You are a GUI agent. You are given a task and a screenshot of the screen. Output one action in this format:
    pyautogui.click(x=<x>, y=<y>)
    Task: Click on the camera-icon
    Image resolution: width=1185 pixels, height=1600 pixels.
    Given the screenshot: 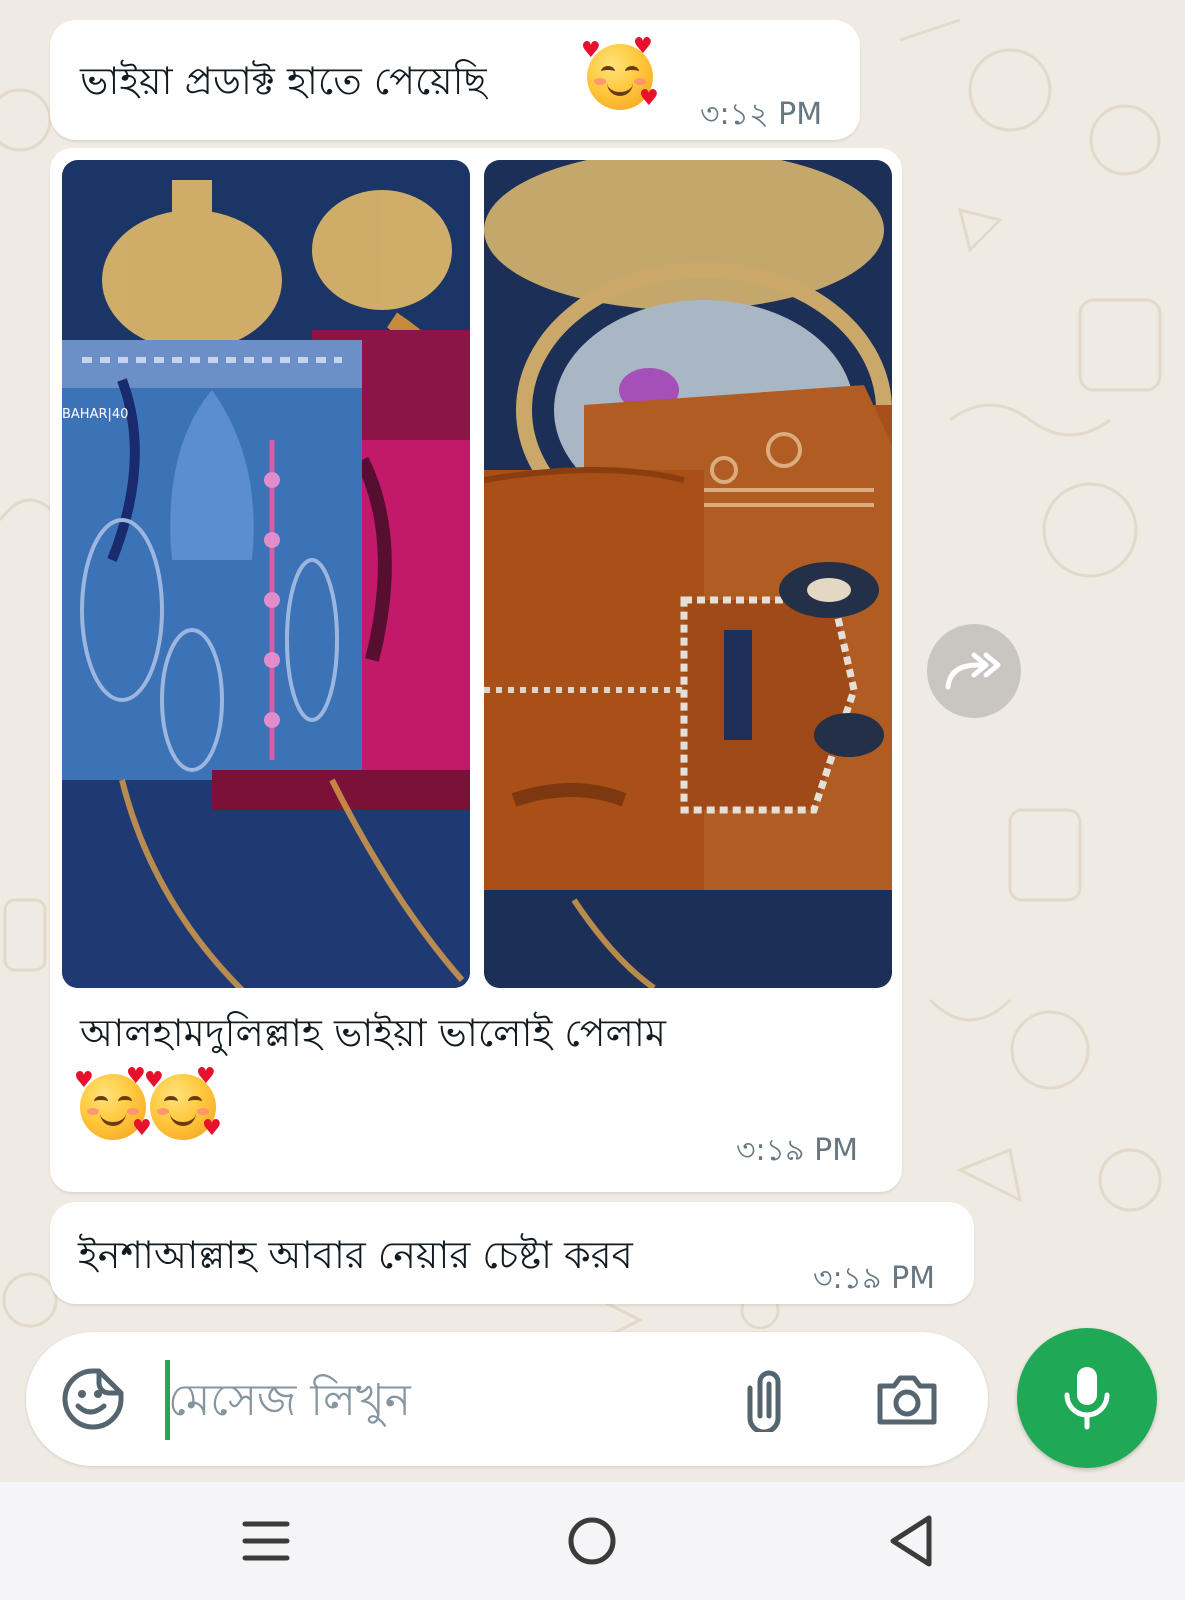 What is the action you would take?
    pyautogui.click(x=907, y=1400)
    